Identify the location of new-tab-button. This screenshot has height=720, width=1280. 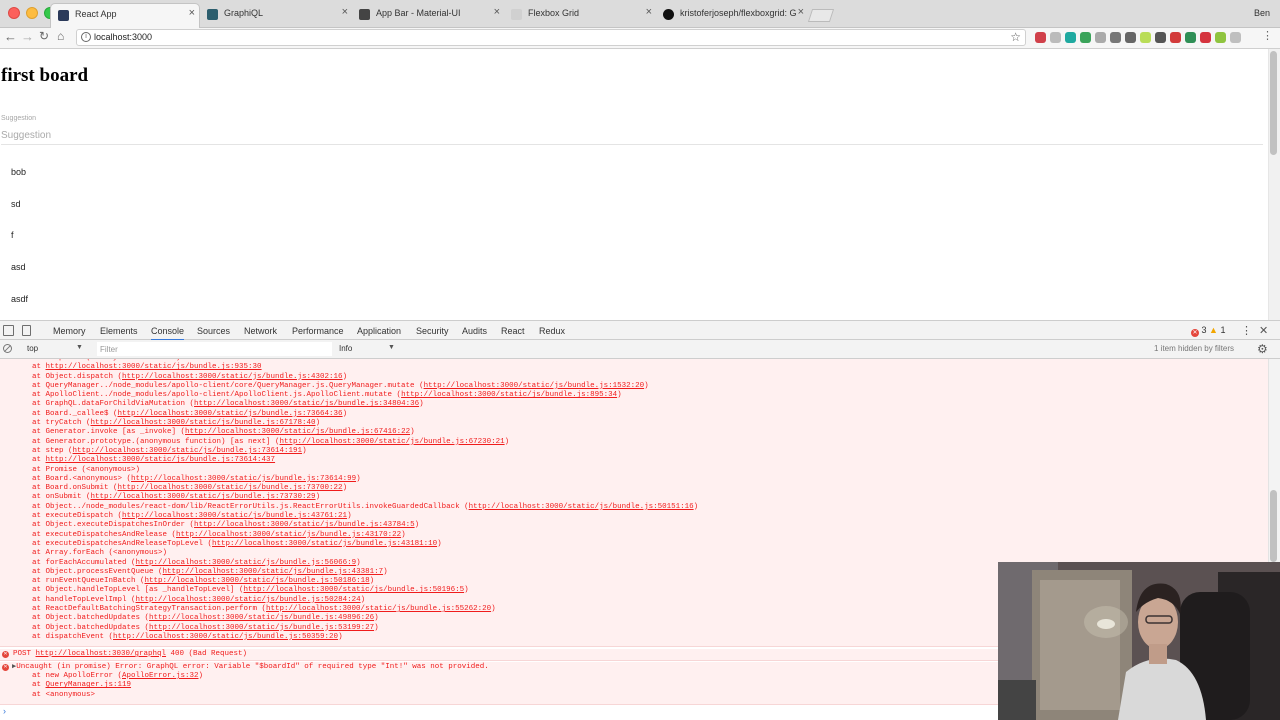
(821, 15).